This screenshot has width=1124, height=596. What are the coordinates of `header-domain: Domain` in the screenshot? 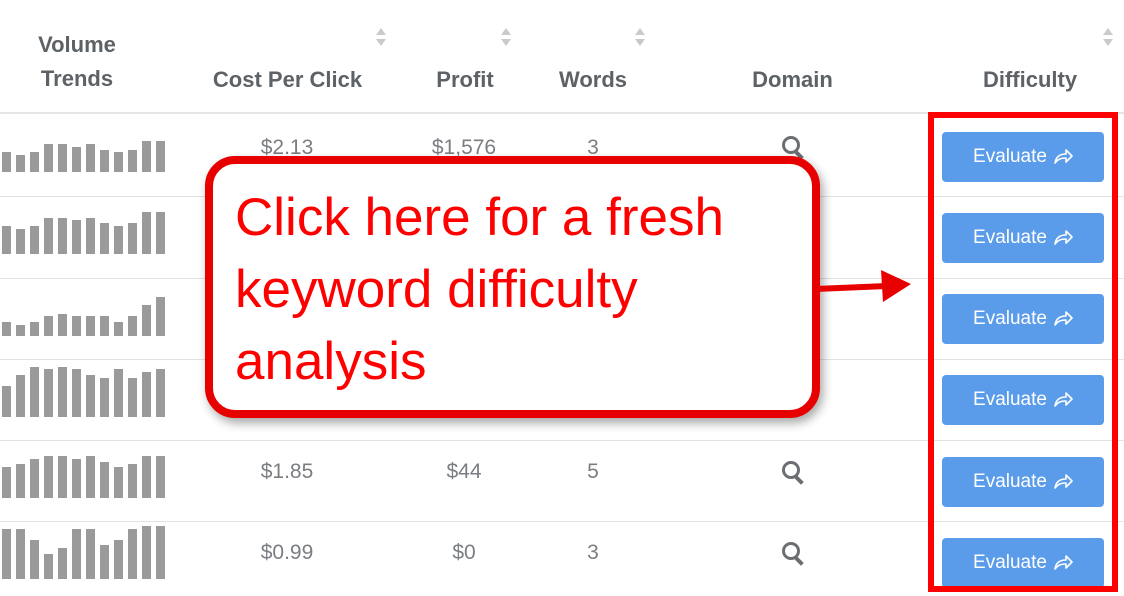 It's located at (792, 80).